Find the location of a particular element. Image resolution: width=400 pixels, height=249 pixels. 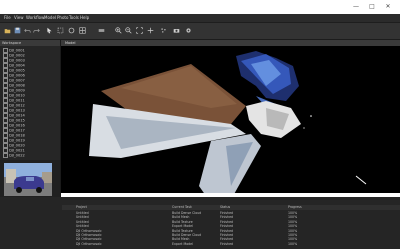

menu-photo: Photo is located at coordinates (62, 17).